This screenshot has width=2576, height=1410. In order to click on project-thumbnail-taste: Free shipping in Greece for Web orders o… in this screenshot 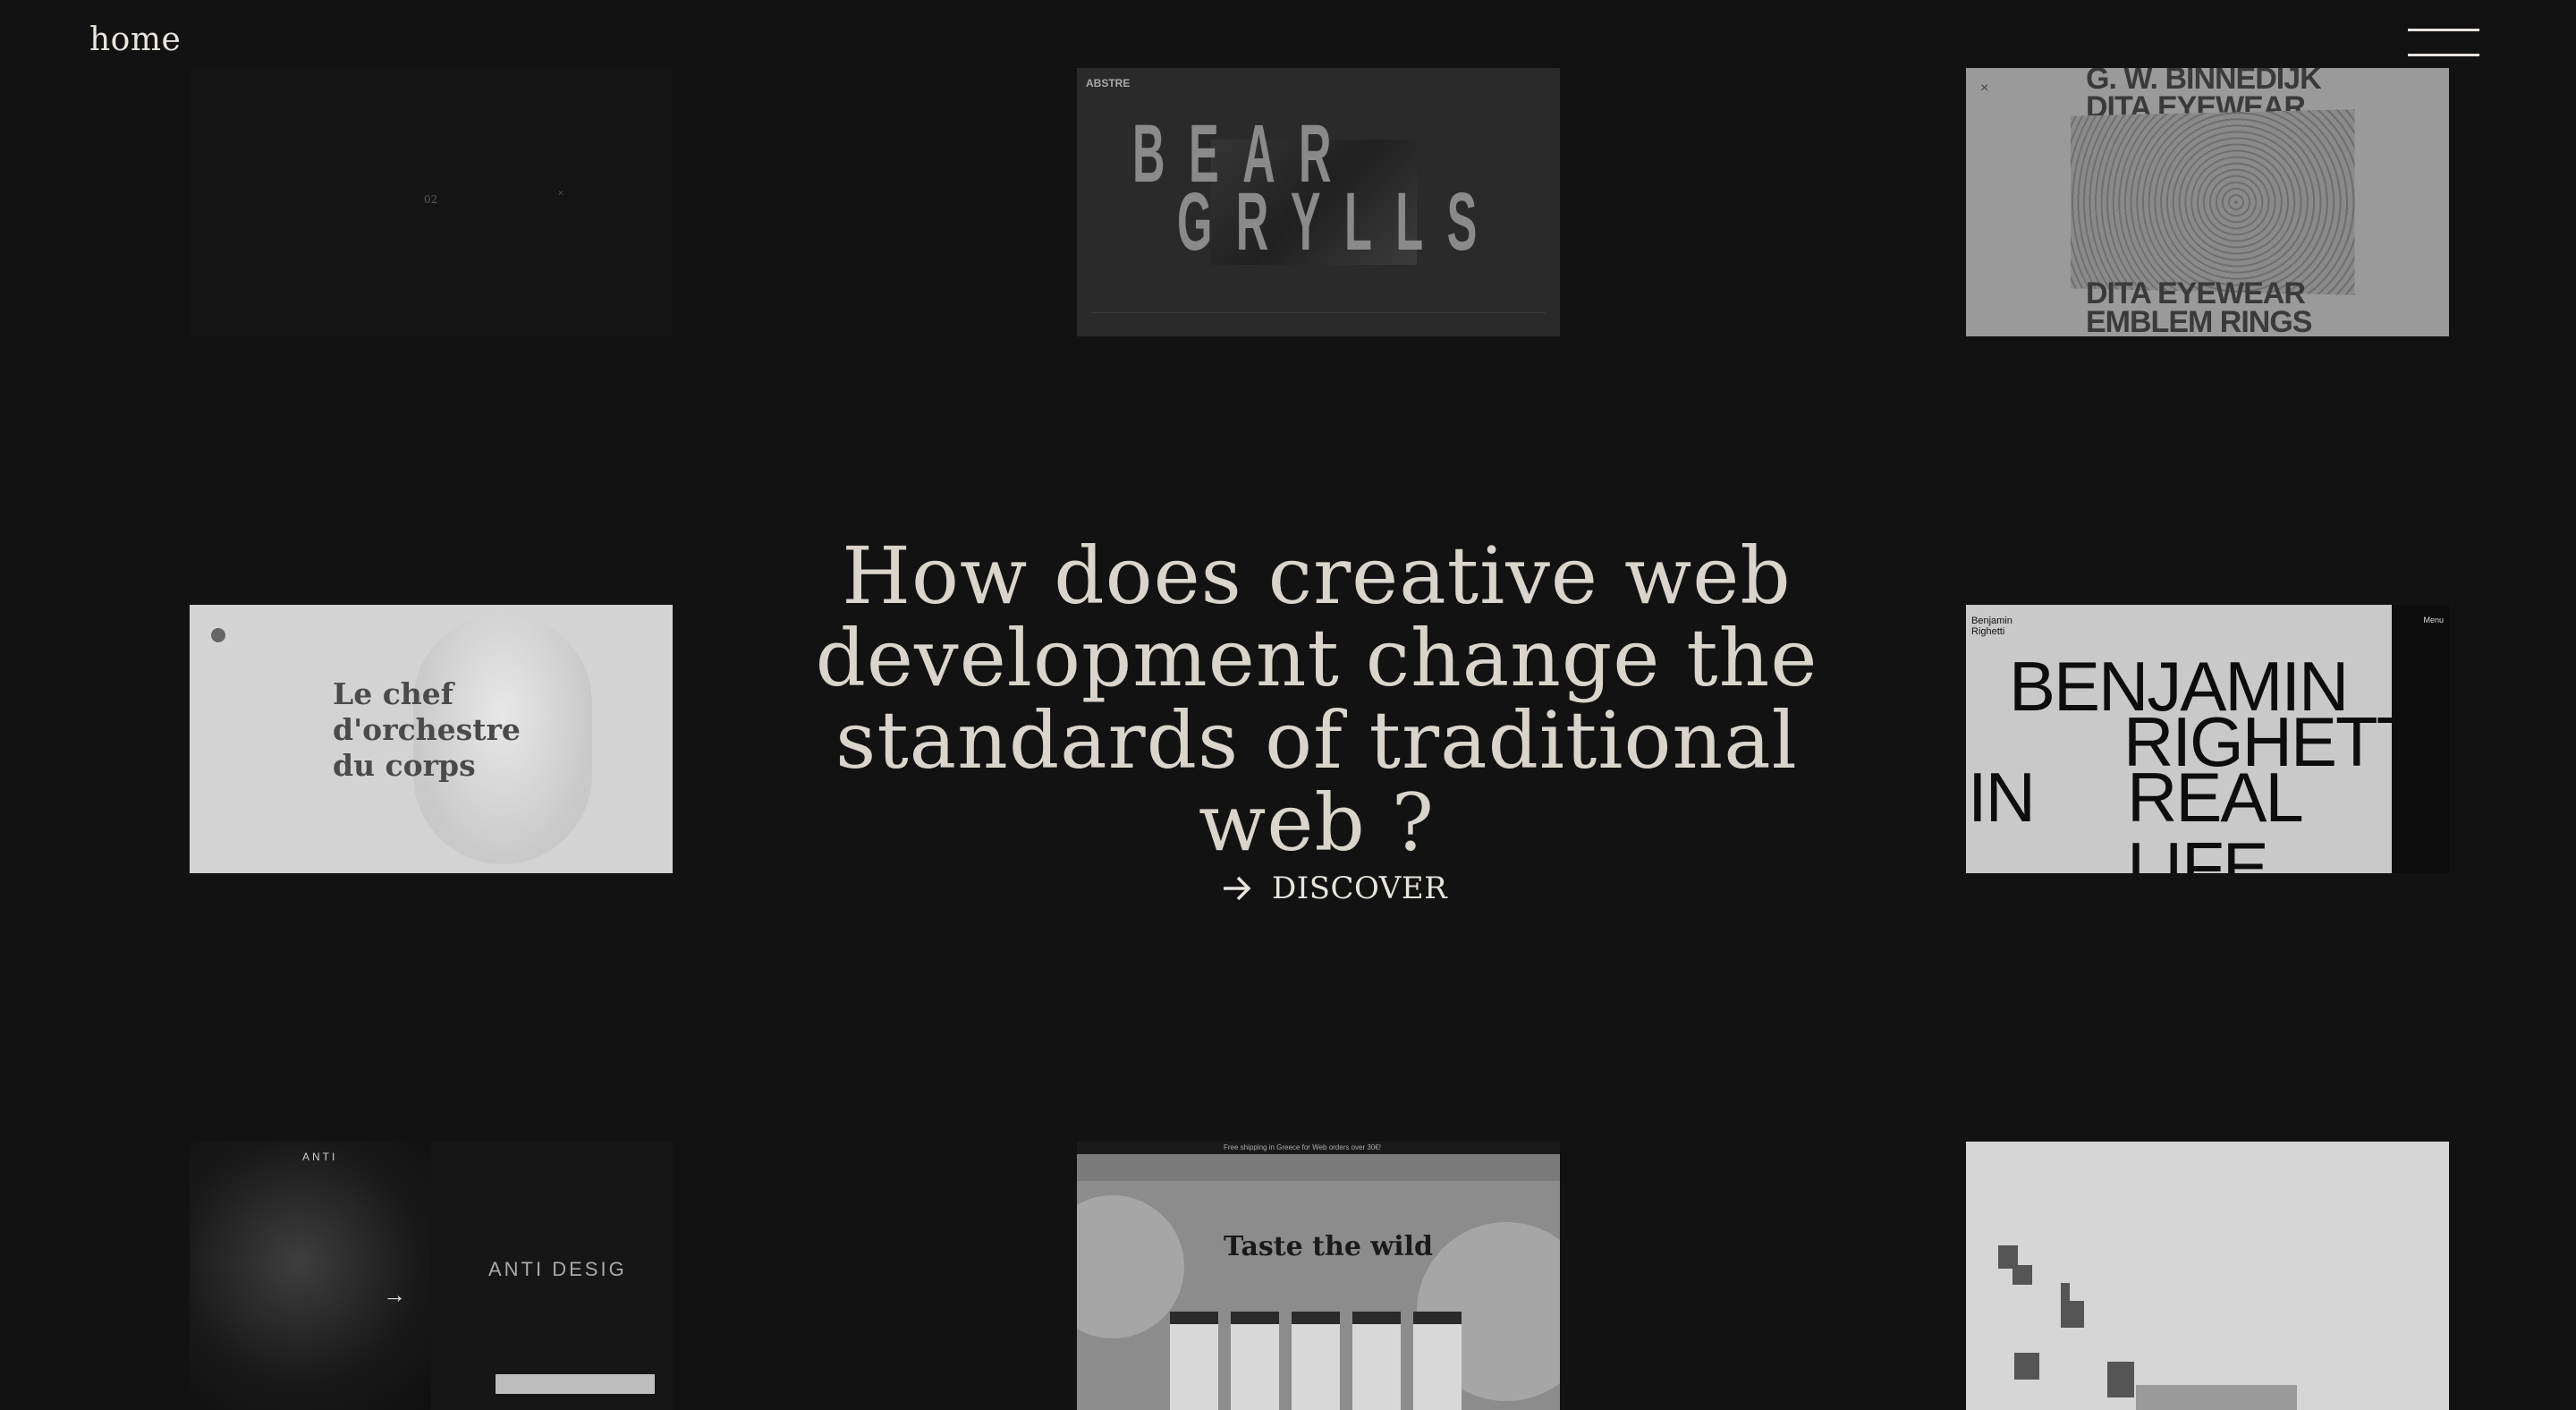, I will do `click(1318, 1276)`.